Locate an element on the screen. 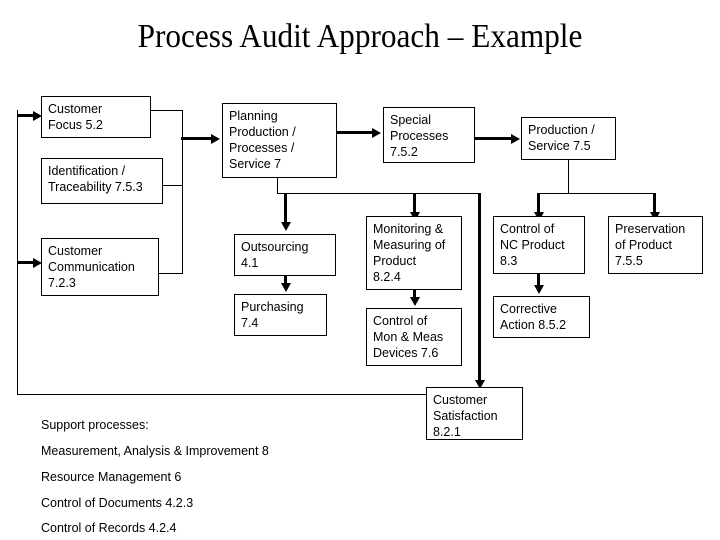  production-service-distribution-bar is located at coordinates (595, 193).